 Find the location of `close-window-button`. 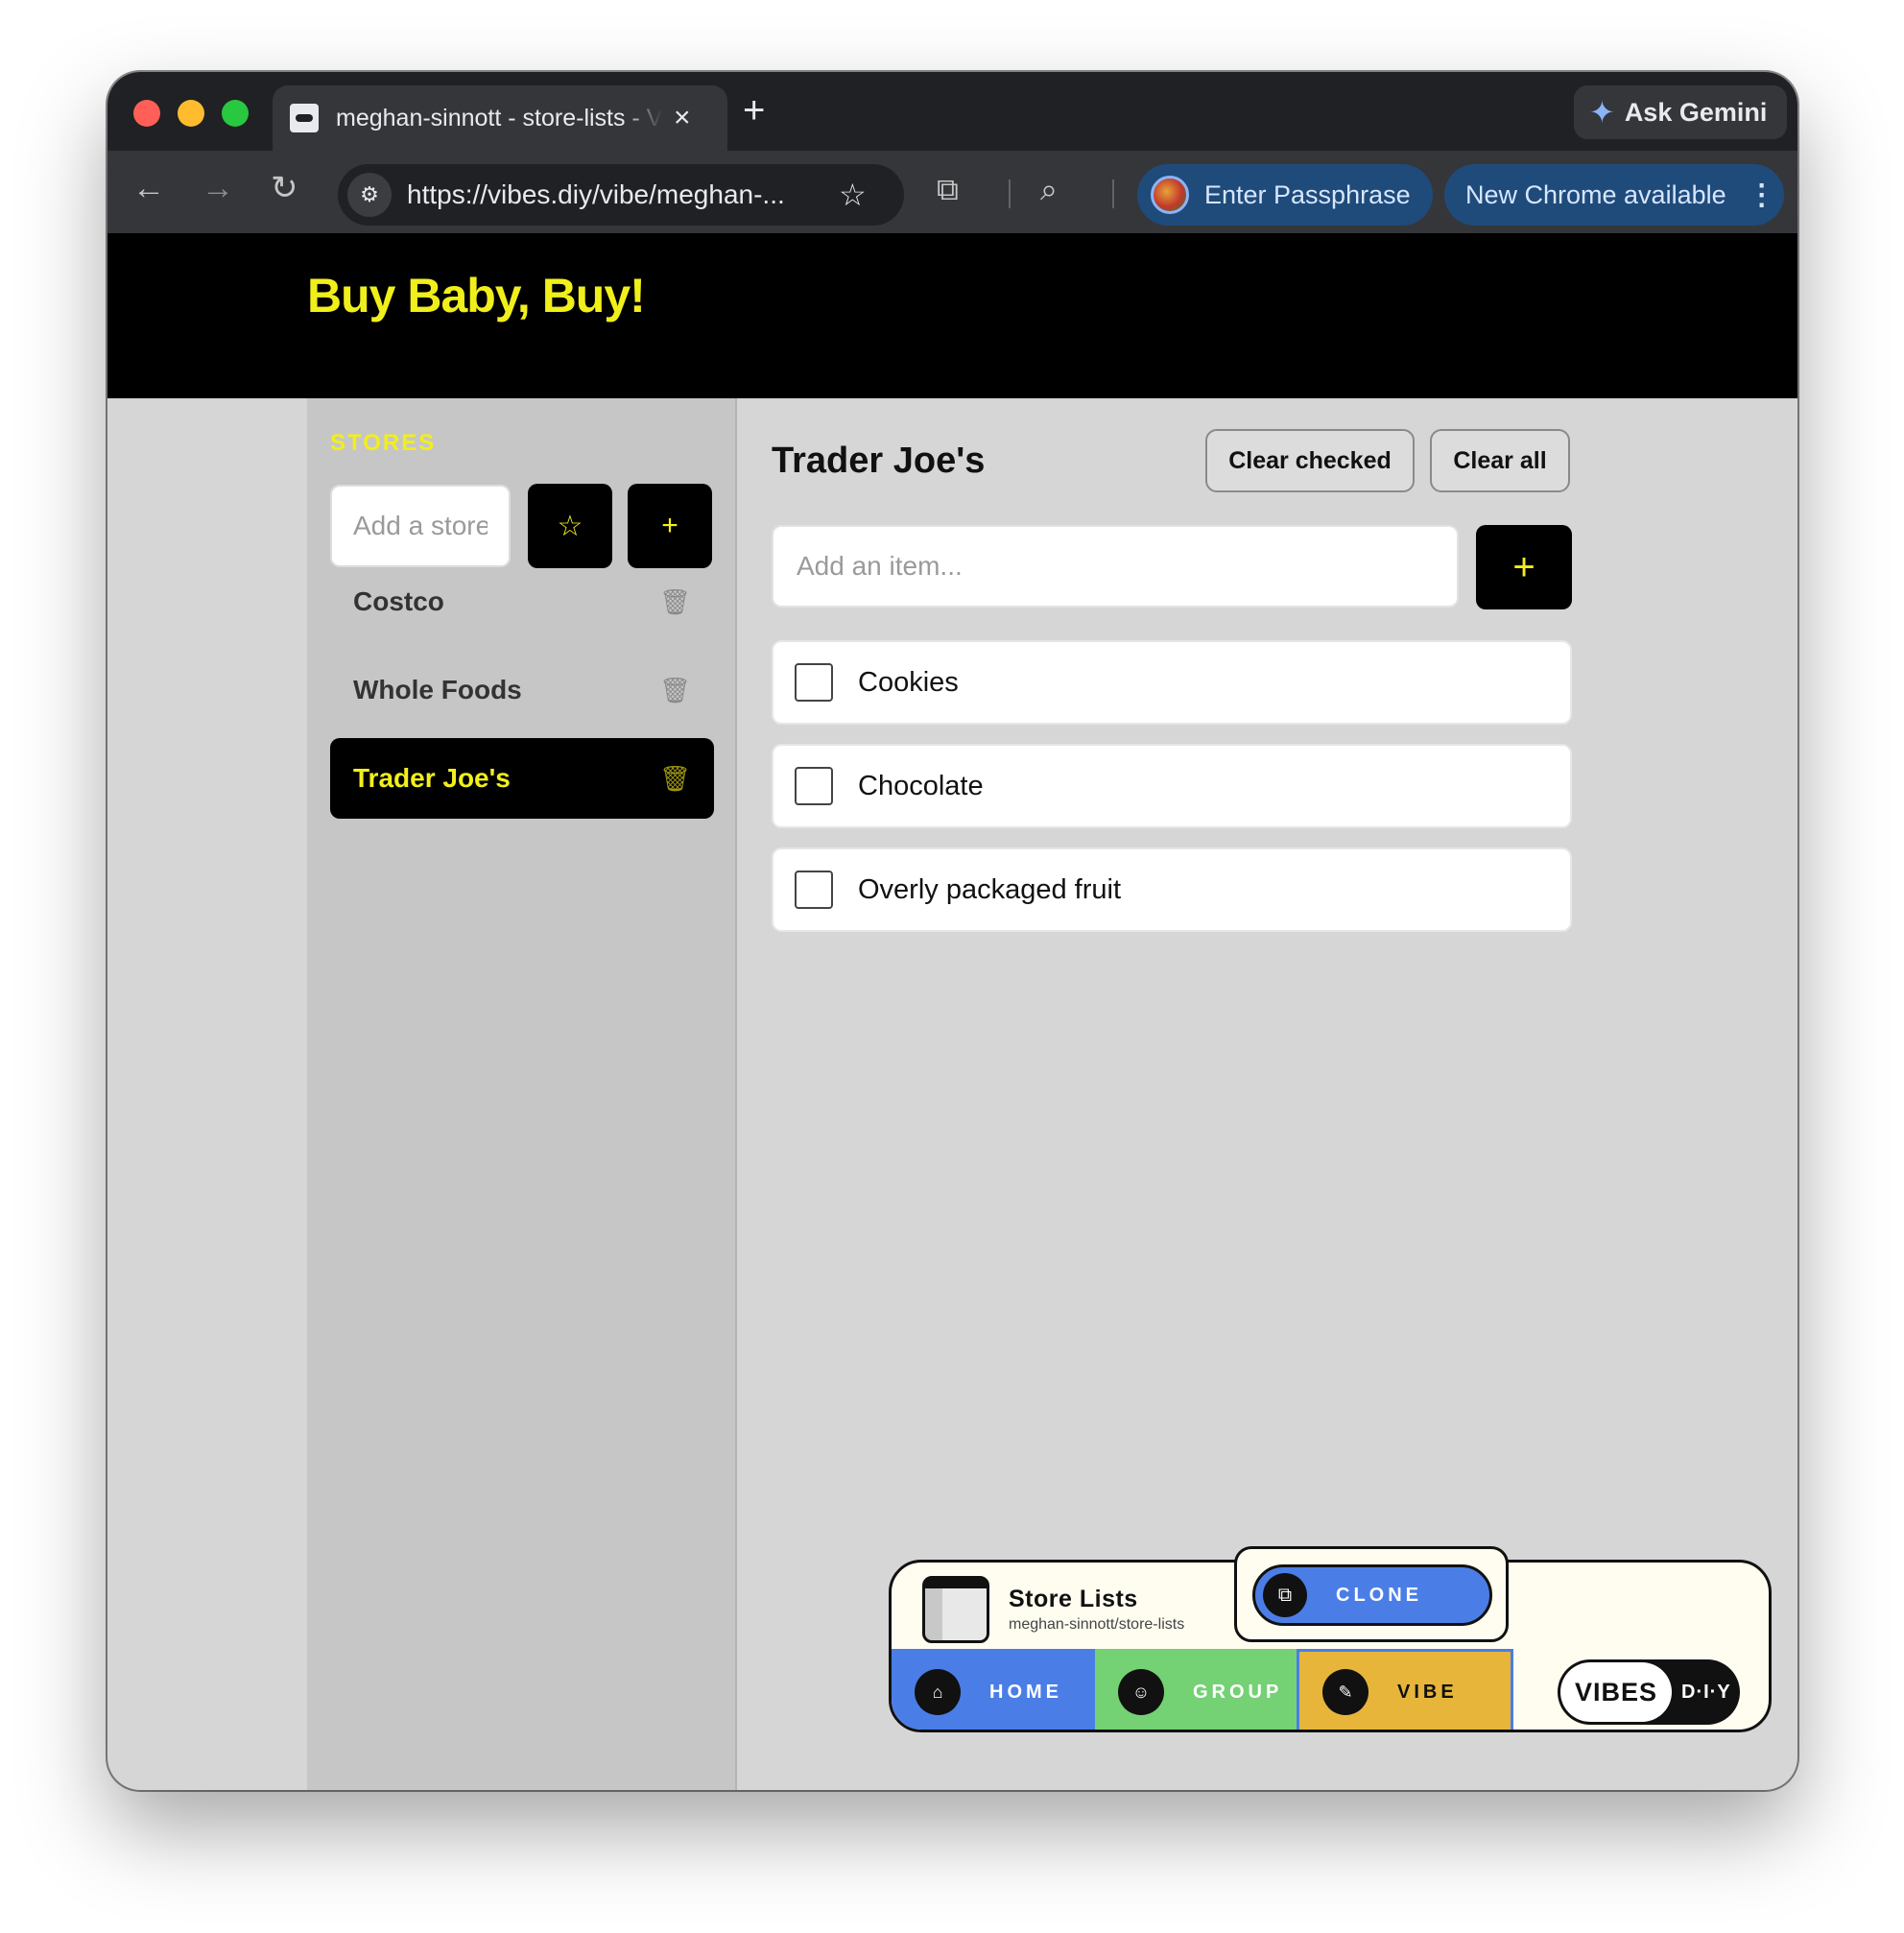

close-window-button is located at coordinates (146, 113).